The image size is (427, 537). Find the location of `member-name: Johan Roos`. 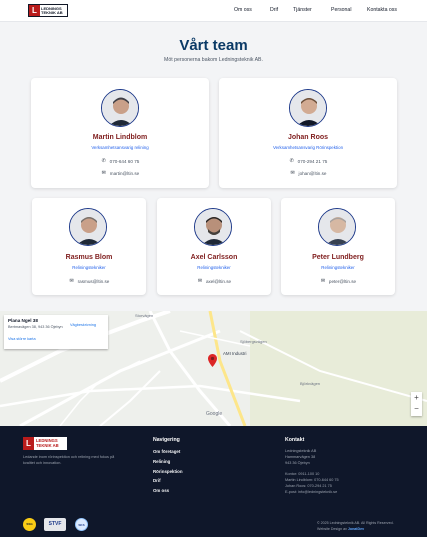

member-name: Johan Roos is located at coordinates (308, 137).